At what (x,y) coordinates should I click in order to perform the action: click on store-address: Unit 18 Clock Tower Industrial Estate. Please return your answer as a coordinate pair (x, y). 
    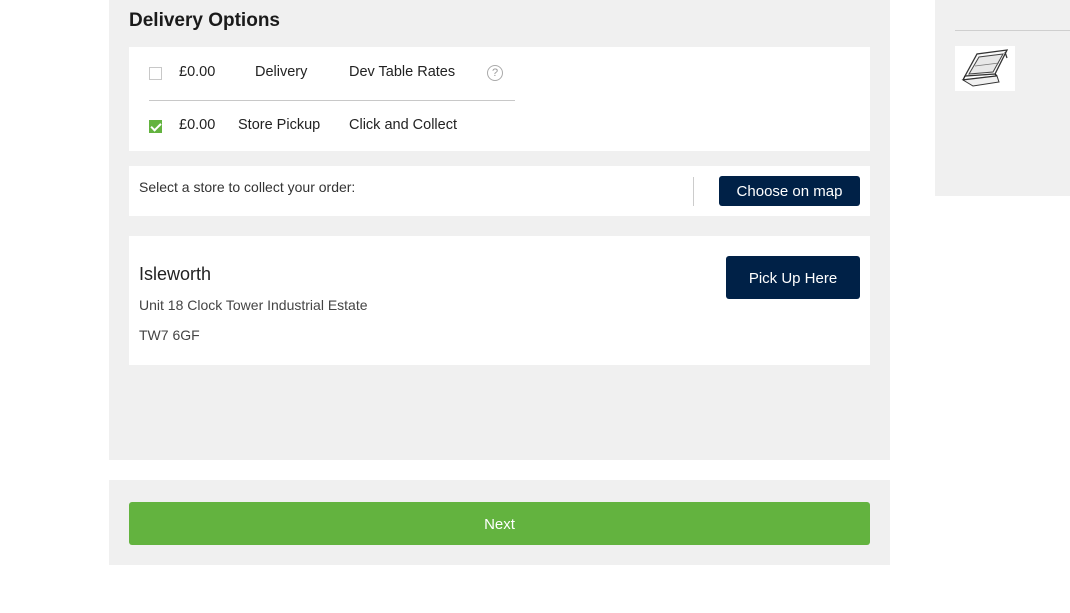
    Looking at the image, I should click on (253, 305).